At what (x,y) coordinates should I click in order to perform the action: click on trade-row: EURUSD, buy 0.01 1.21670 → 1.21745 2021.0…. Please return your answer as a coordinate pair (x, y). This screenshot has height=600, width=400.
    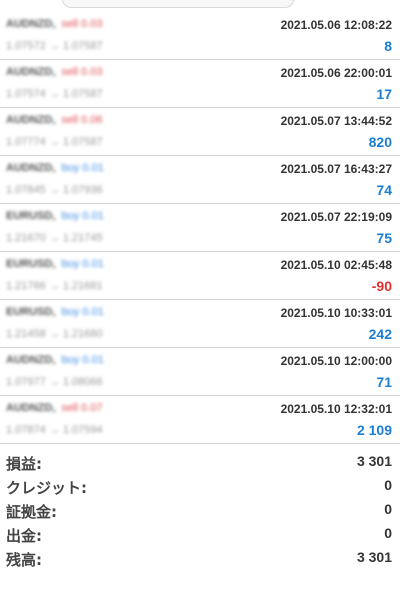
    Looking at the image, I should click on (200, 228).